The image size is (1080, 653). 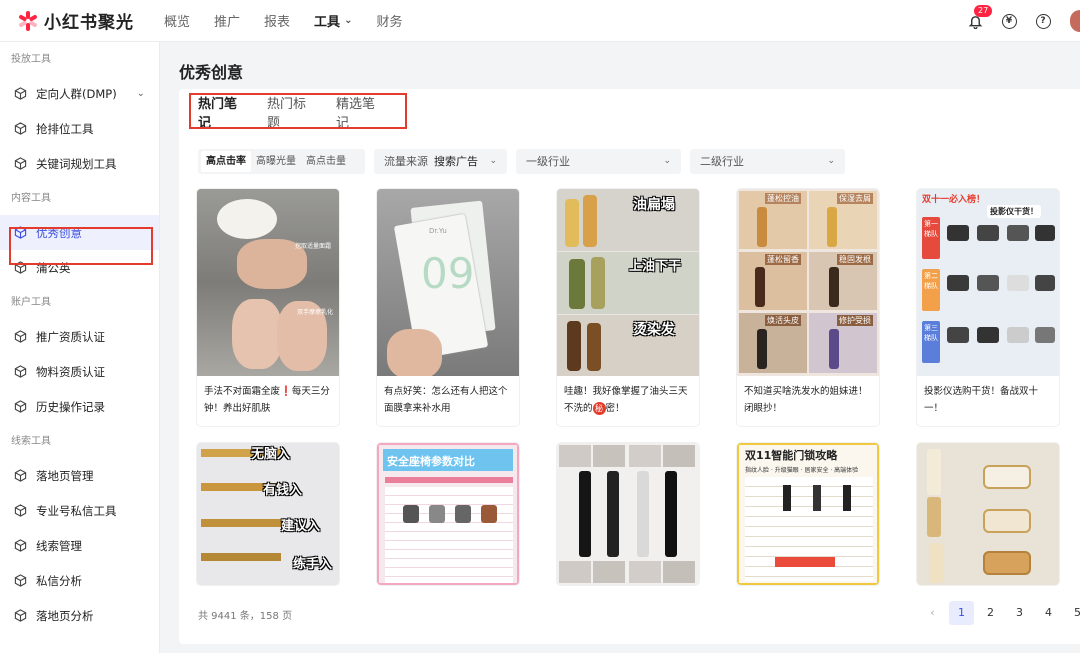 I want to click on note-thumbnail-mascara, so click(x=628, y=514).